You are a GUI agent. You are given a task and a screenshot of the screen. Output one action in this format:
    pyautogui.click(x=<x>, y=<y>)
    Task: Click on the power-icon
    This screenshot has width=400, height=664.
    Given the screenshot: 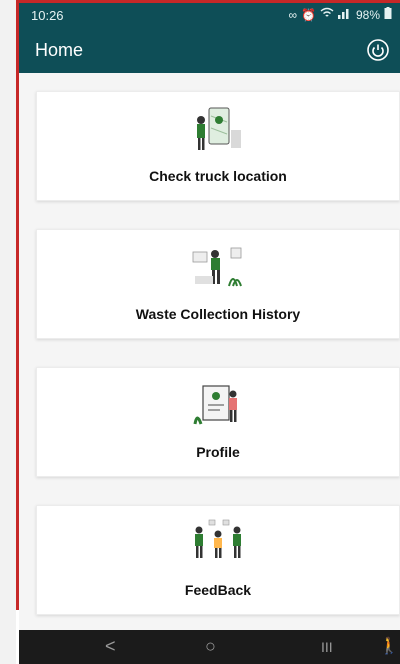 What is the action you would take?
    pyautogui.click(x=378, y=50)
    